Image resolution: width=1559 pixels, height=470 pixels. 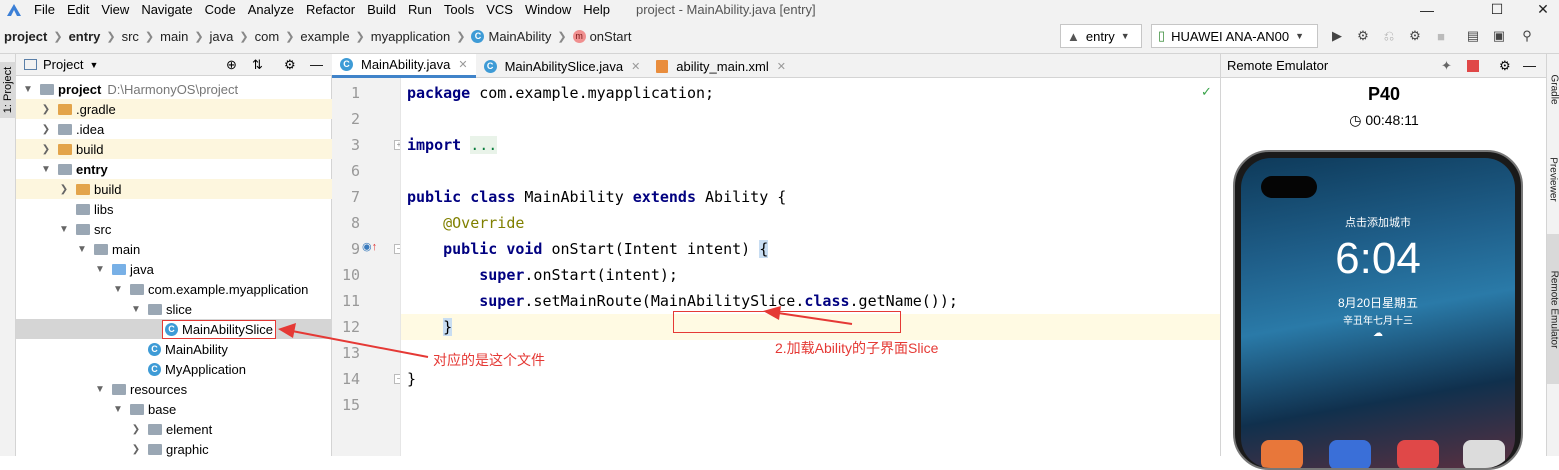 I want to click on annotation-file-note: 对应的是这个文件, so click(x=489, y=360).